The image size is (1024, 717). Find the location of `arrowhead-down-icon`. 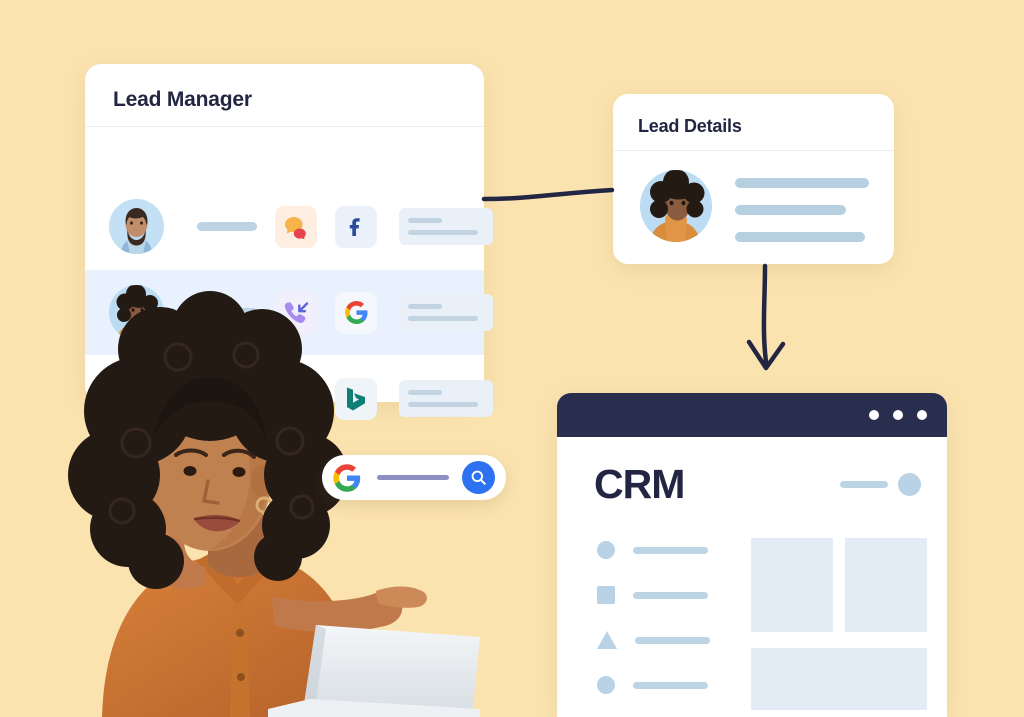

arrowhead-down-icon is located at coordinates (766, 355).